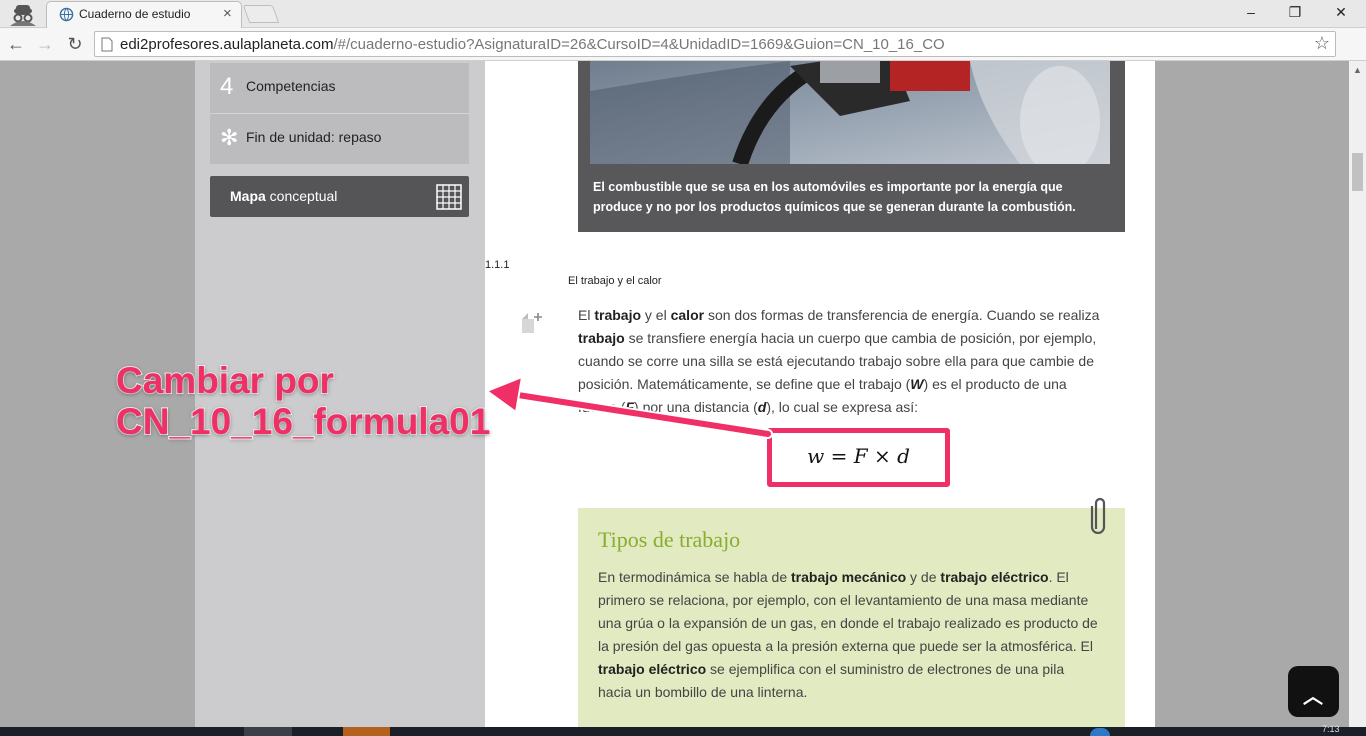 This screenshot has width=1366, height=736. What do you see at coordinates (696, 407) in the screenshot?
I see `paragraph-text: ) por una distancia (` at bounding box center [696, 407].